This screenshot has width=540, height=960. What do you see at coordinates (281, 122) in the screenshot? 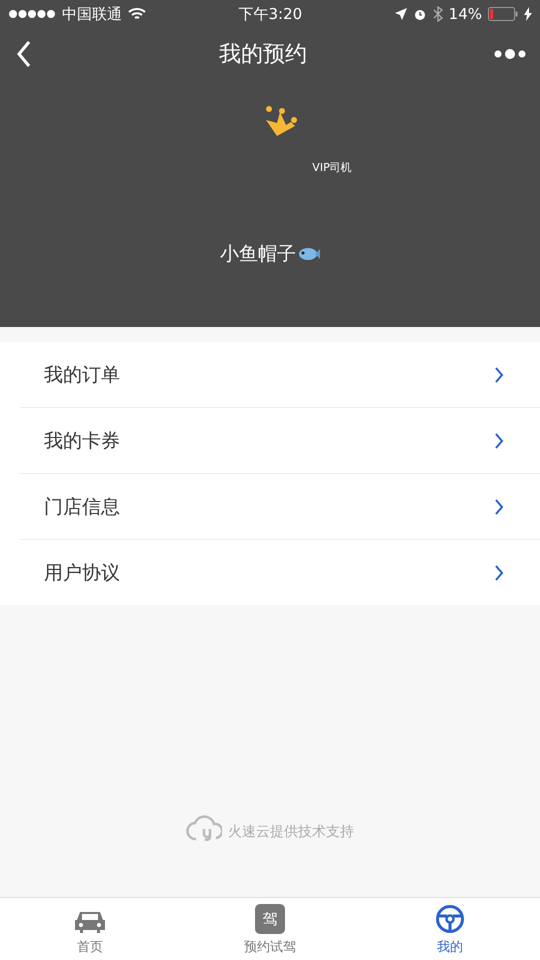
I see `crown-icon` at bounding box center [281, 122].